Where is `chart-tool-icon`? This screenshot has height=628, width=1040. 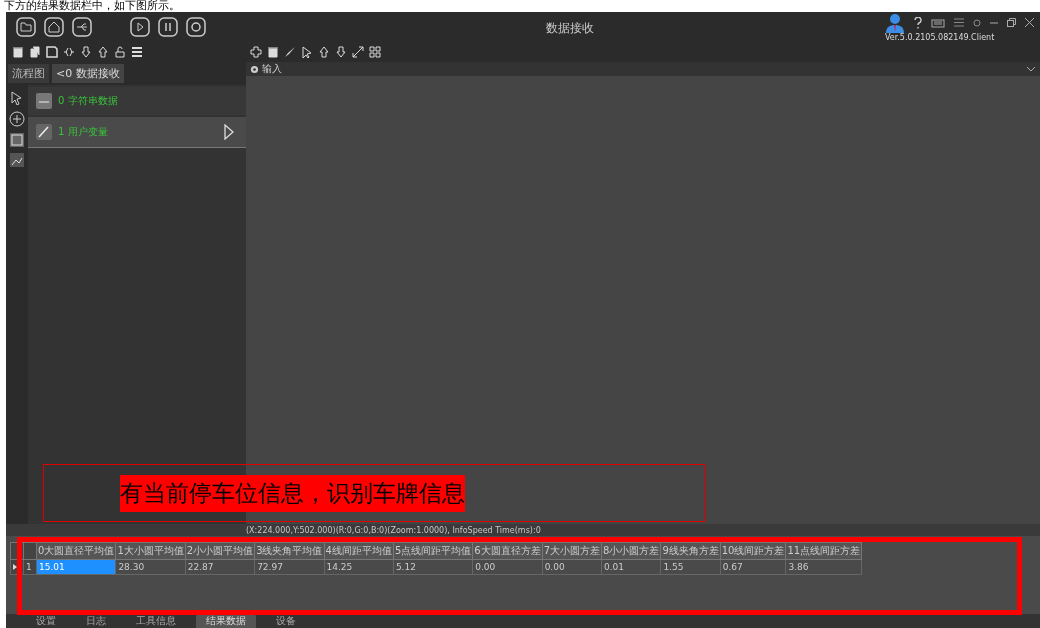
chart-tool-icon is located at coordinates (17, 160).